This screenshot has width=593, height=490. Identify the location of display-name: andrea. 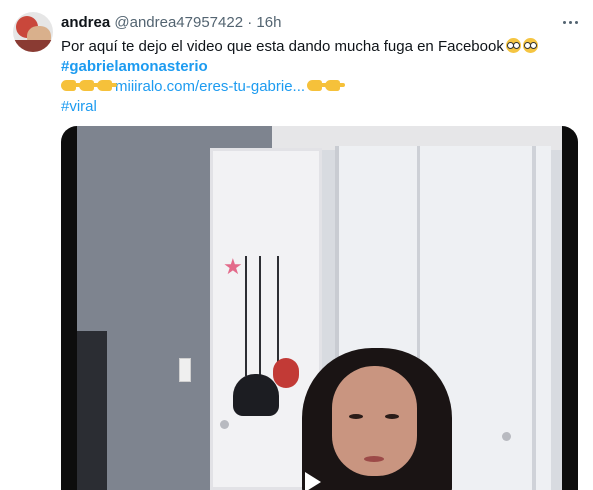
(85, 22).